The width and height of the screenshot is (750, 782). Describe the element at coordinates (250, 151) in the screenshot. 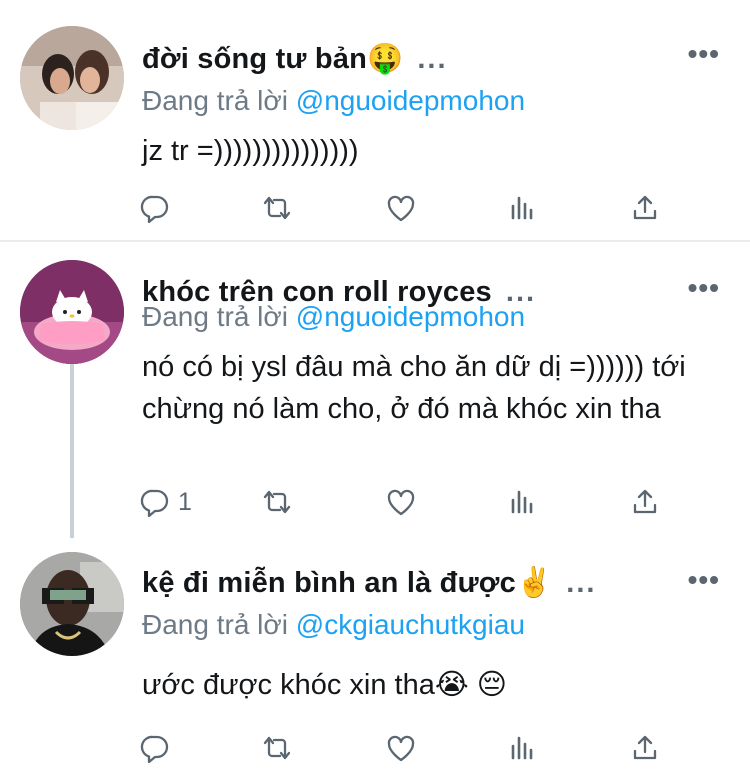

I see `tweet-text: jz tr =)))))))))))))))` at that location.